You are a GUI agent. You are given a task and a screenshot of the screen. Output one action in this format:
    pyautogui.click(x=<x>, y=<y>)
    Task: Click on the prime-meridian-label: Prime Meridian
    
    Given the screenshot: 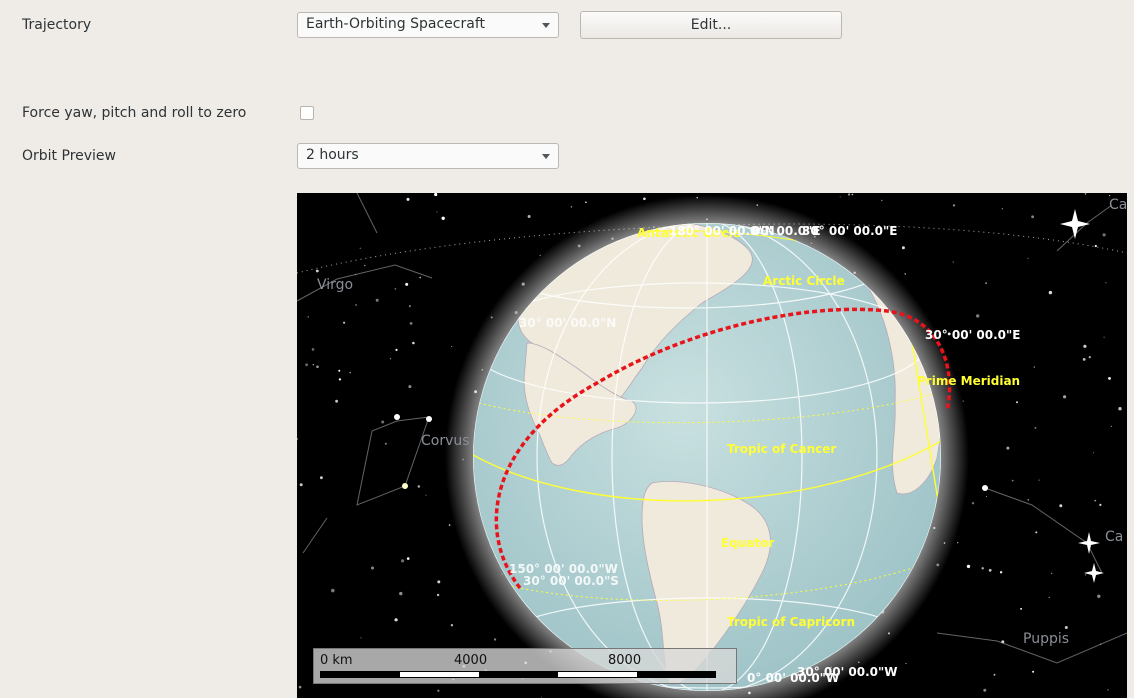 What is the action you would take?
    pyautogui.click(x=968, y=381)
    